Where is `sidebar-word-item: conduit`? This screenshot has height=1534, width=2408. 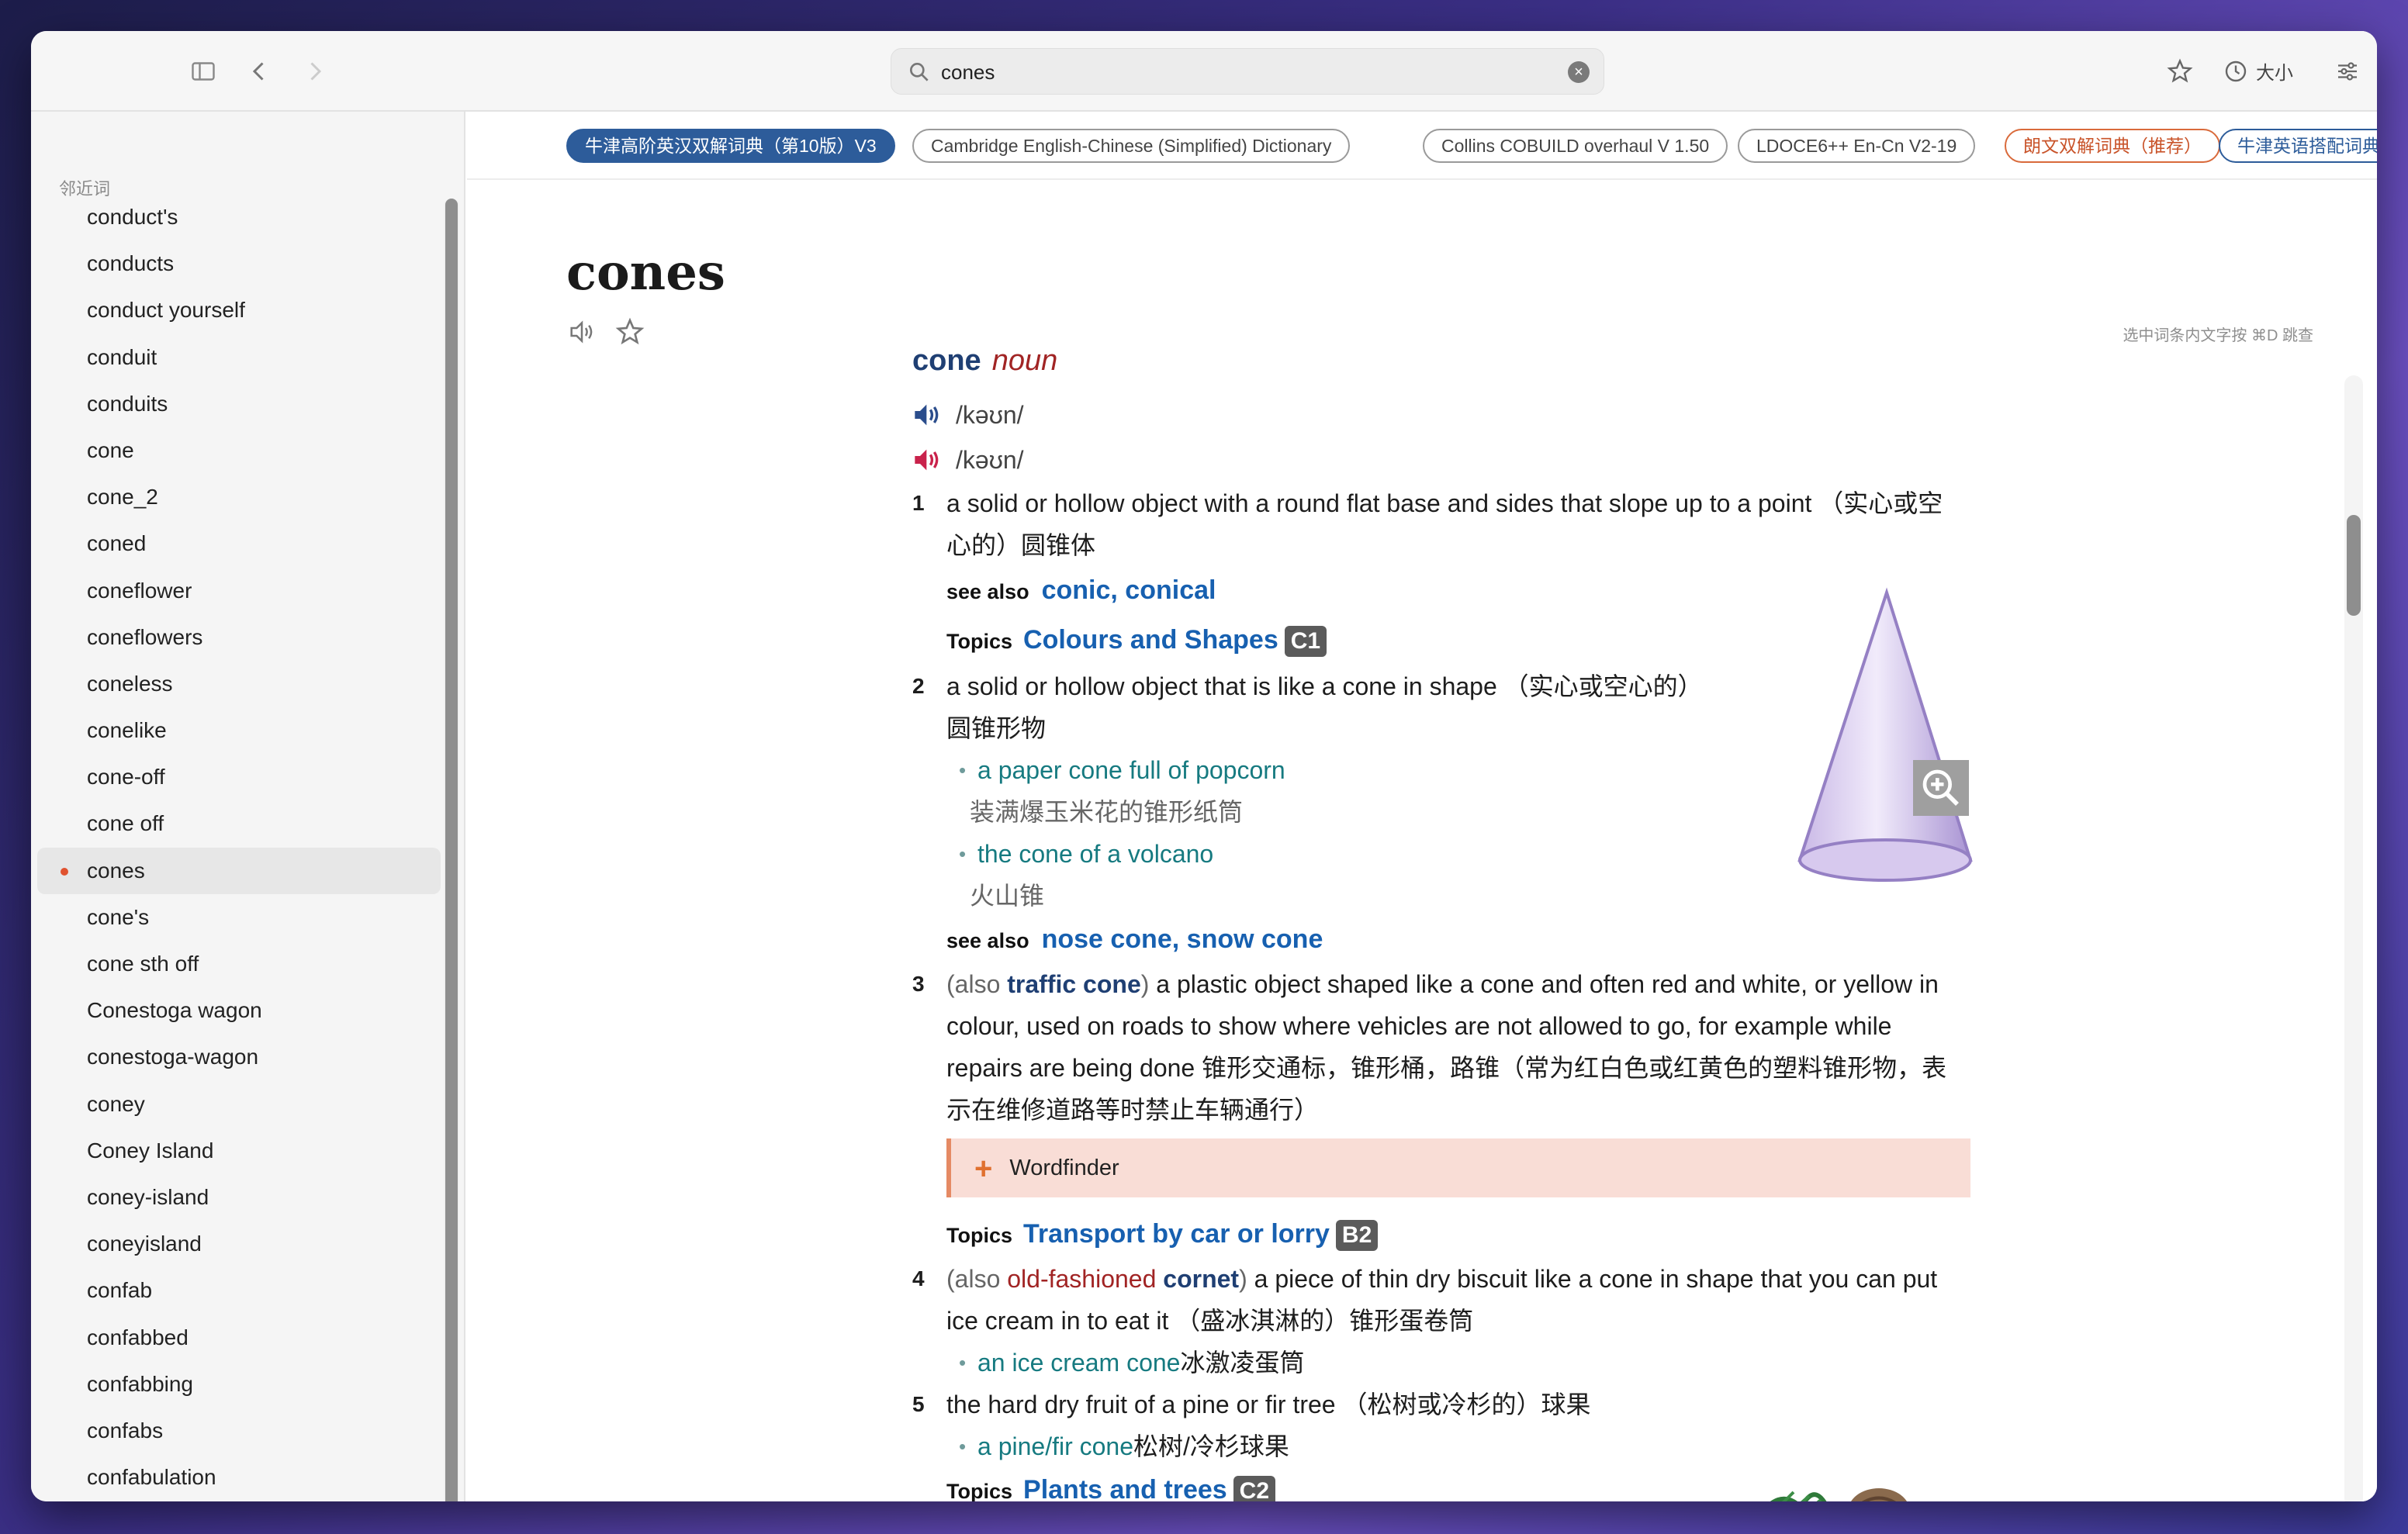 sidebar-word-item: conduit is located at coordinates (239, 357).